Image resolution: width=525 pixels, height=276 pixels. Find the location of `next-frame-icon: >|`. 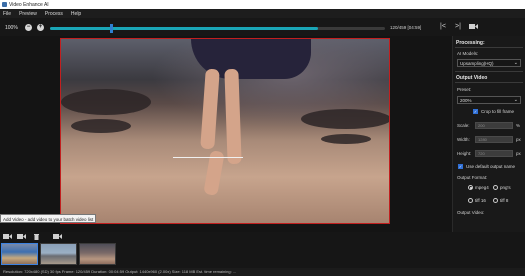

next-frame-icon: >| is located at coordinates (458, 27).